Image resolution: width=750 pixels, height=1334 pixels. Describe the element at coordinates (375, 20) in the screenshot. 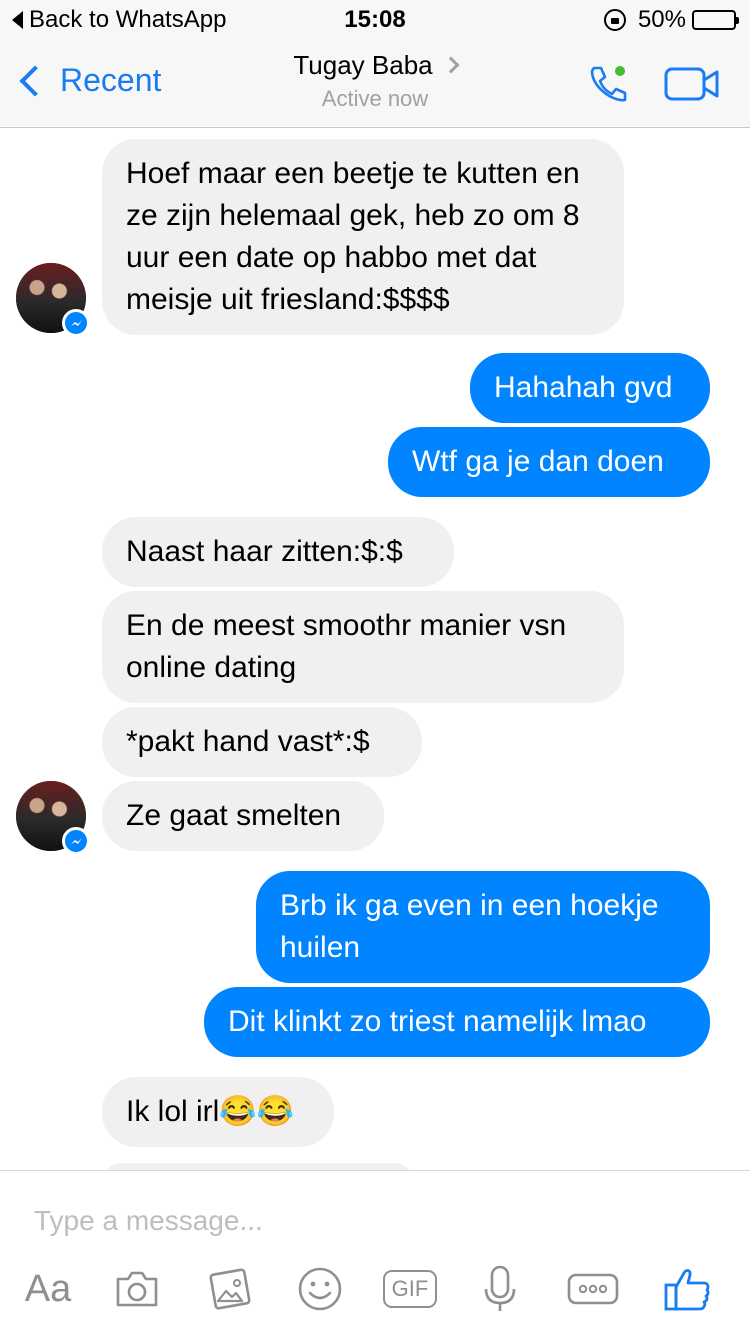

I see `status-bar: Back to WhatsApp 15:08 50%` at that location.